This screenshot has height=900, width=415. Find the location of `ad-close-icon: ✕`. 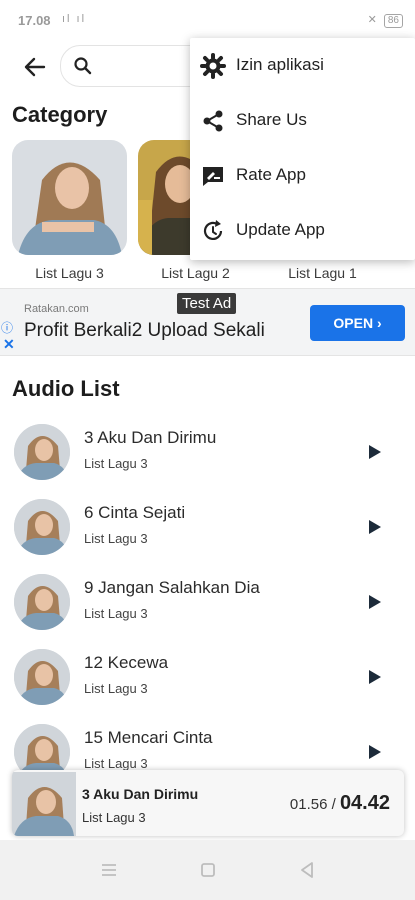

ad-close-icon: ✕ is located at coordinates (9, 344).